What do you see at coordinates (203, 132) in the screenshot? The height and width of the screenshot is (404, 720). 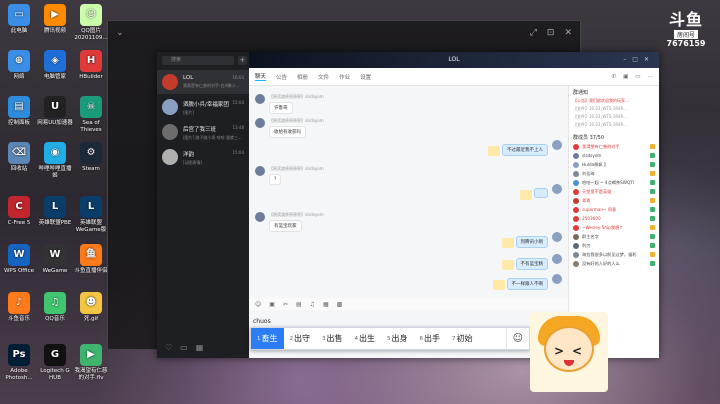 I see `conversation-item: 后宫了我三班 [图片] 路子路小哥 哈哈 我就三... 13:48` at bounding box center [203, 132].